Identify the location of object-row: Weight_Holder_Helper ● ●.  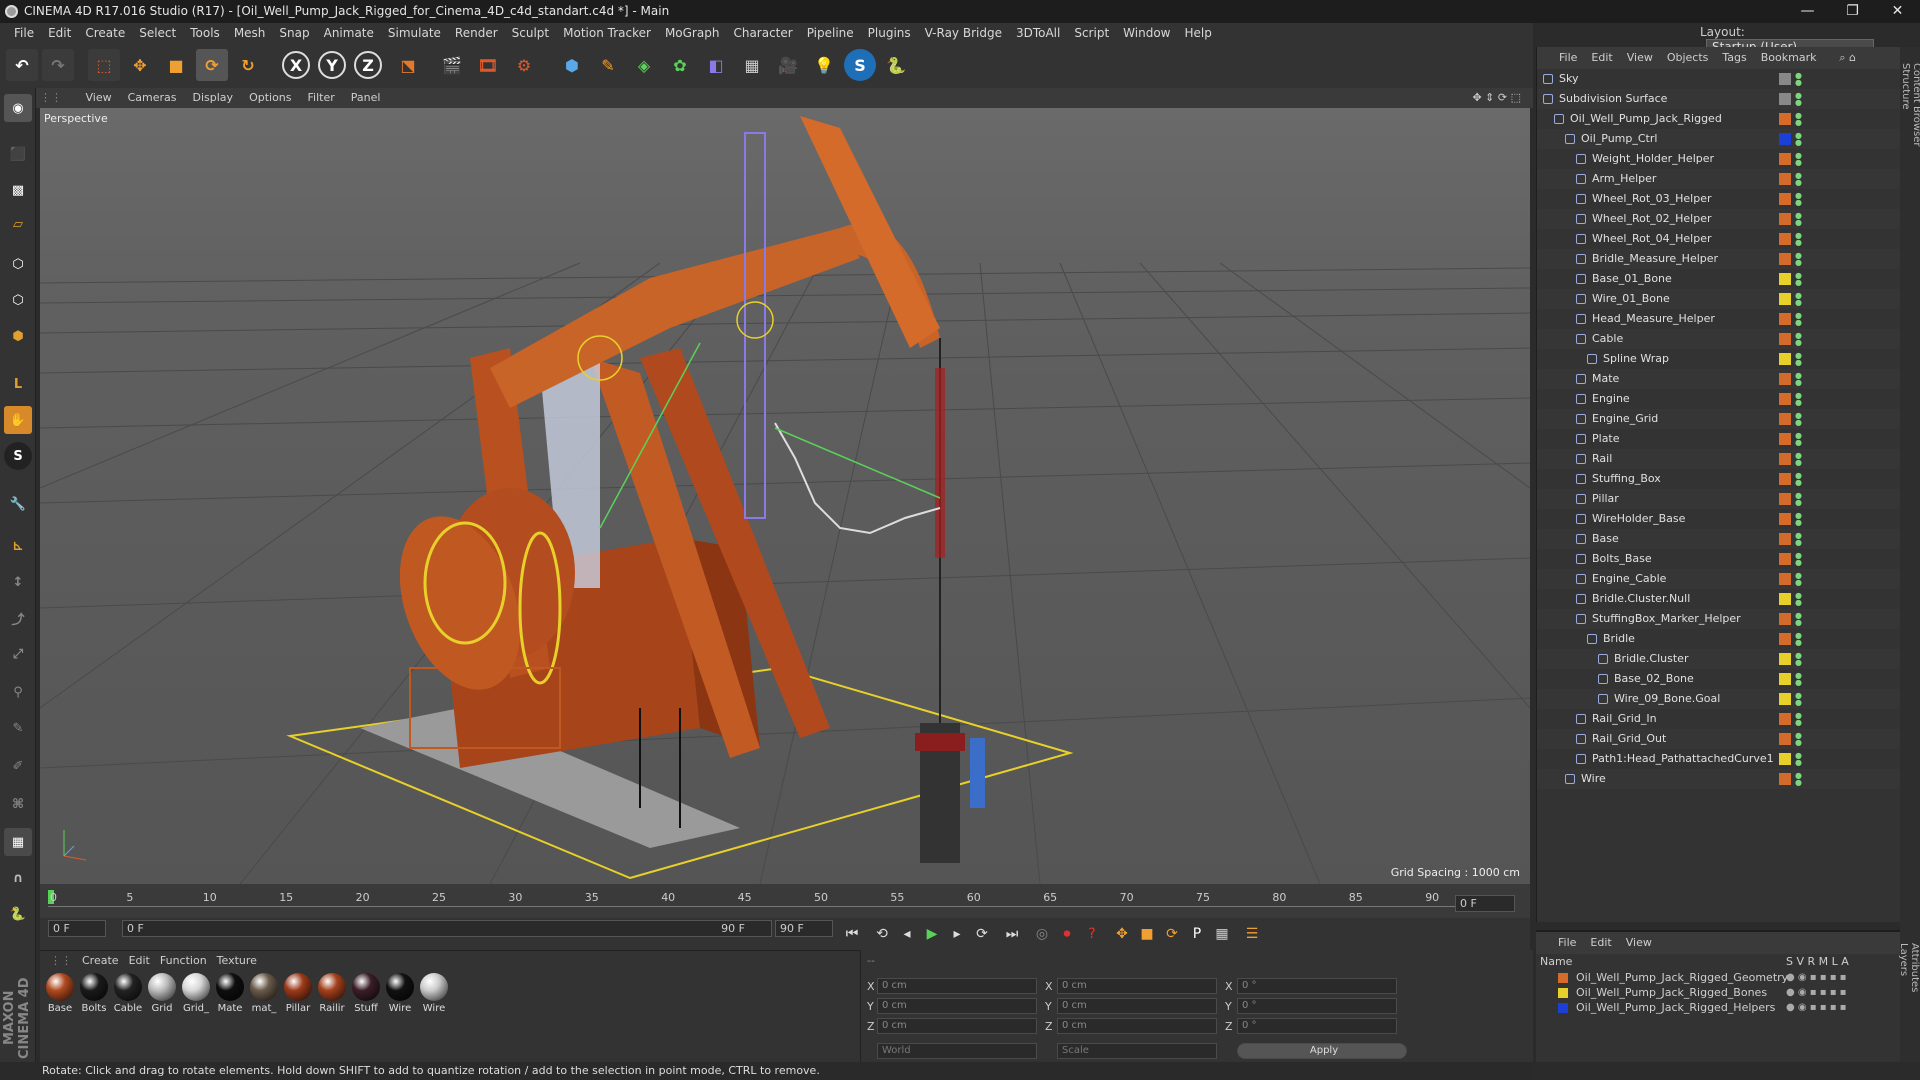
(1719, 159).